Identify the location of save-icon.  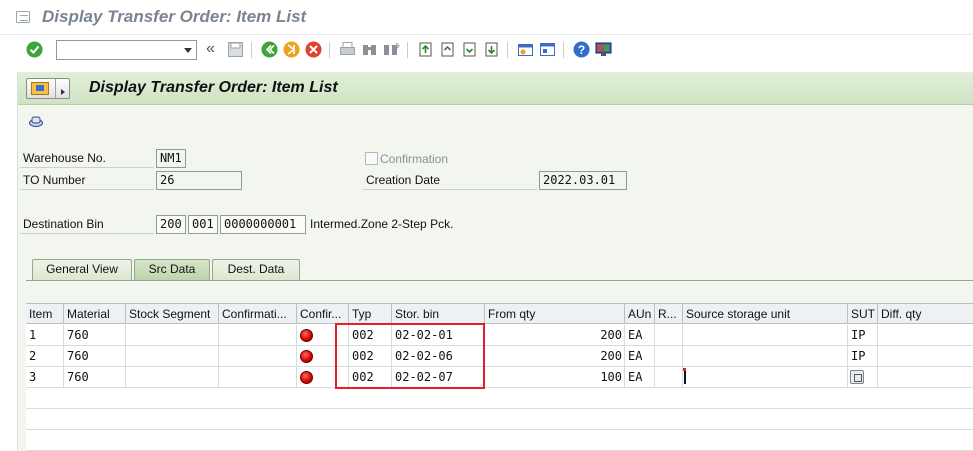
(235, 49).